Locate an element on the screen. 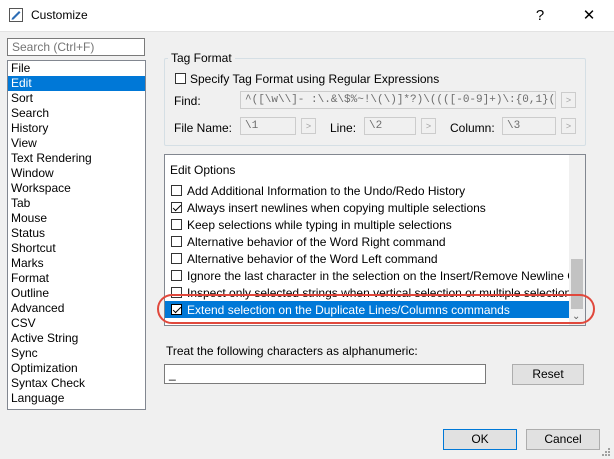  title-bar: Customize ? ✕ is located at coordinates (307, 16).